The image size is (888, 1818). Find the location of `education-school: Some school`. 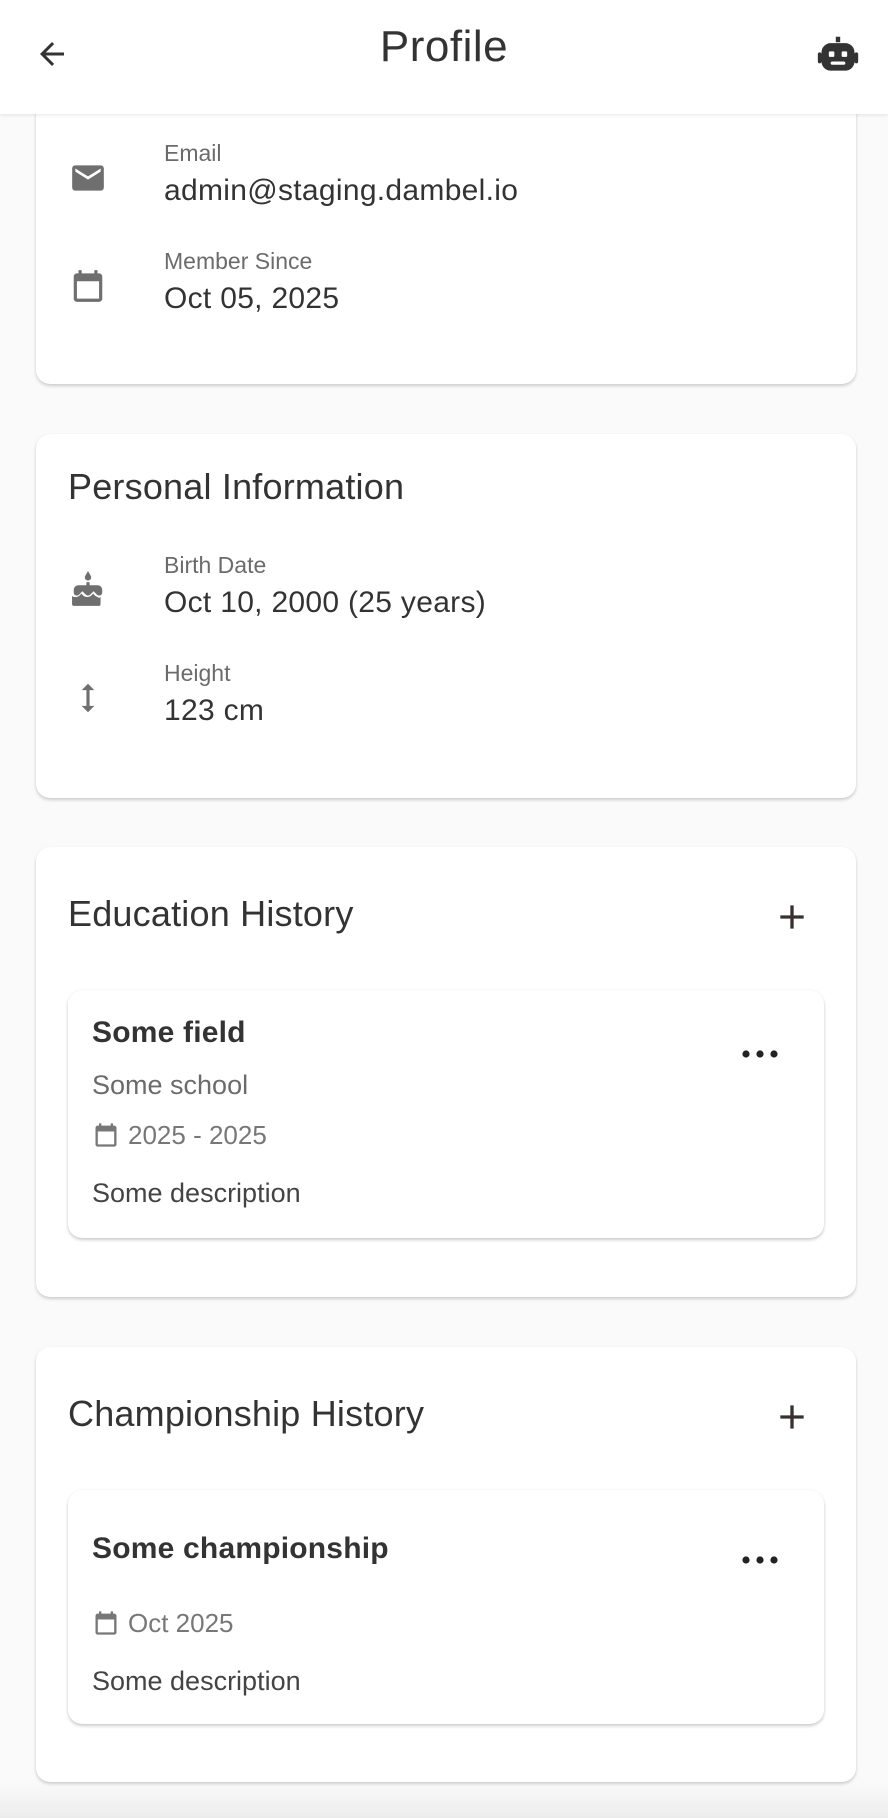

education-school: Some school is located at coordinates (170, 1085).